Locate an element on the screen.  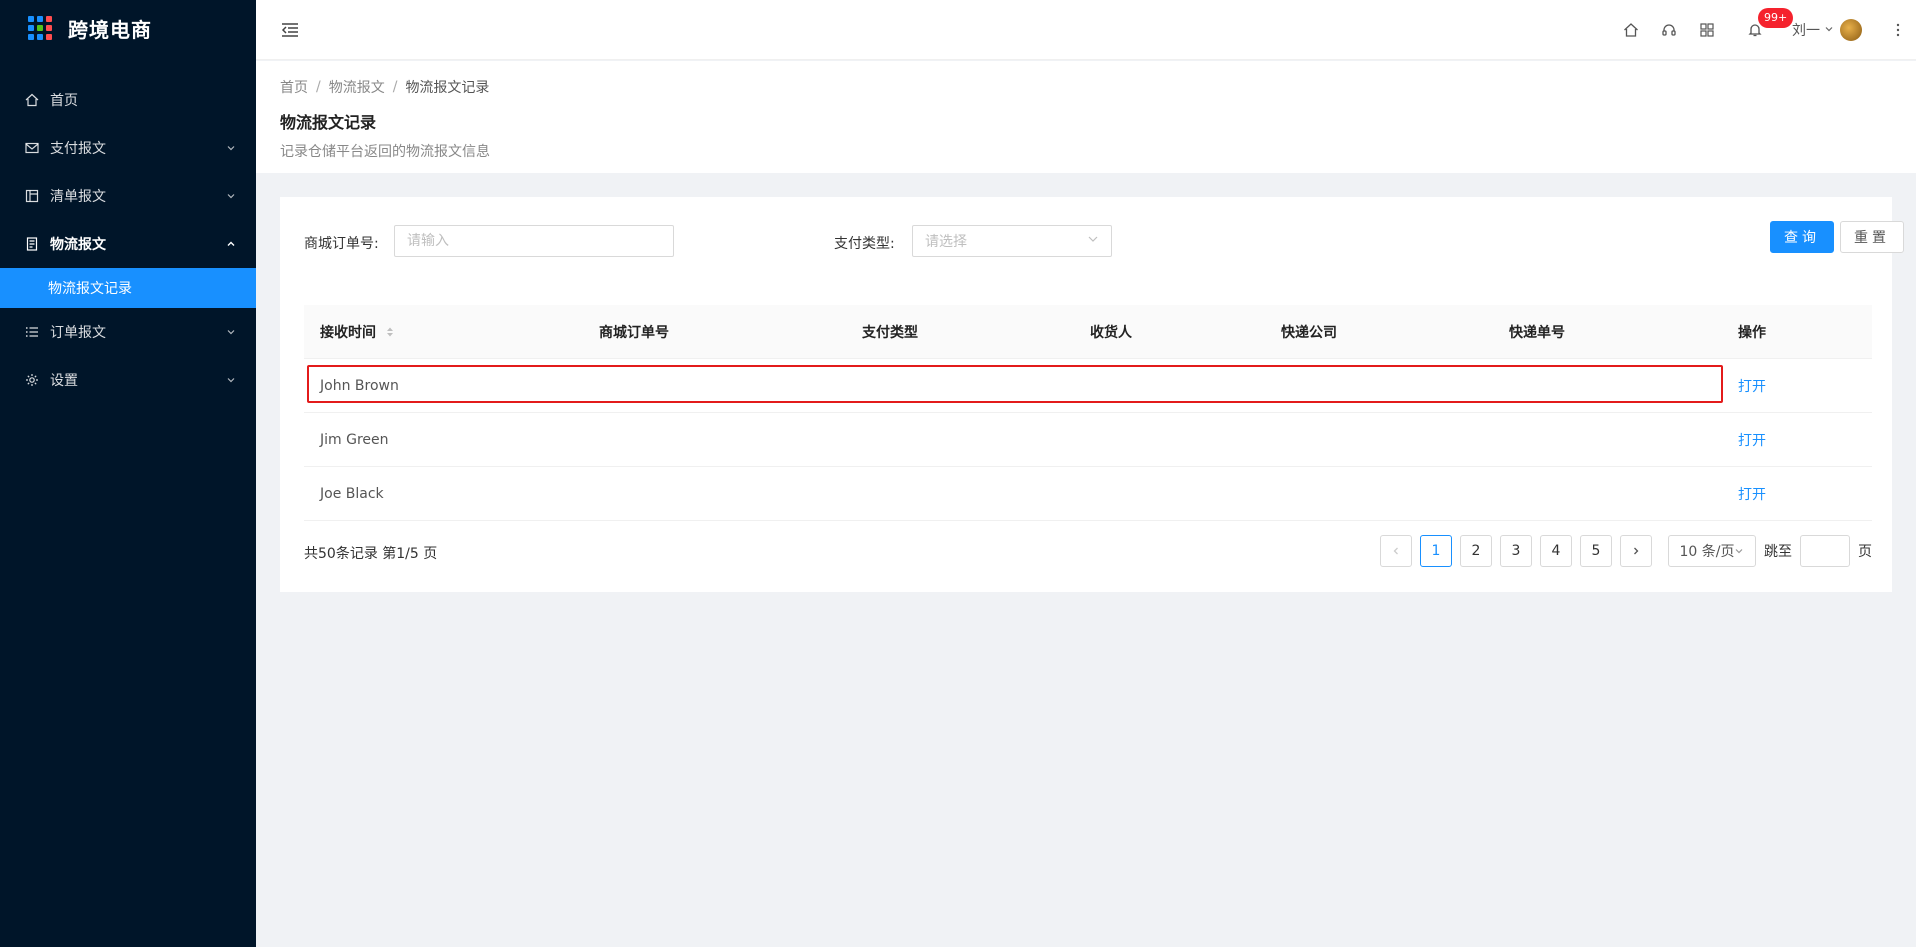
record-summary: 共50条记录 第1/5 页 is located at coordinates (371, 554).